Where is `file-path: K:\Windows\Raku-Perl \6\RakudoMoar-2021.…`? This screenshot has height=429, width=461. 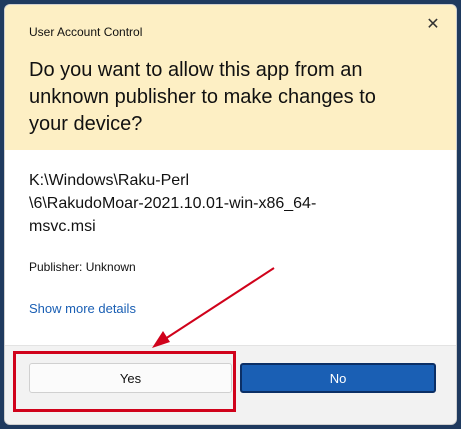 file-path: K:\Windows\Raku-Perl \6\RakudoMoar-2021.… is located at coordinates (209, 203).